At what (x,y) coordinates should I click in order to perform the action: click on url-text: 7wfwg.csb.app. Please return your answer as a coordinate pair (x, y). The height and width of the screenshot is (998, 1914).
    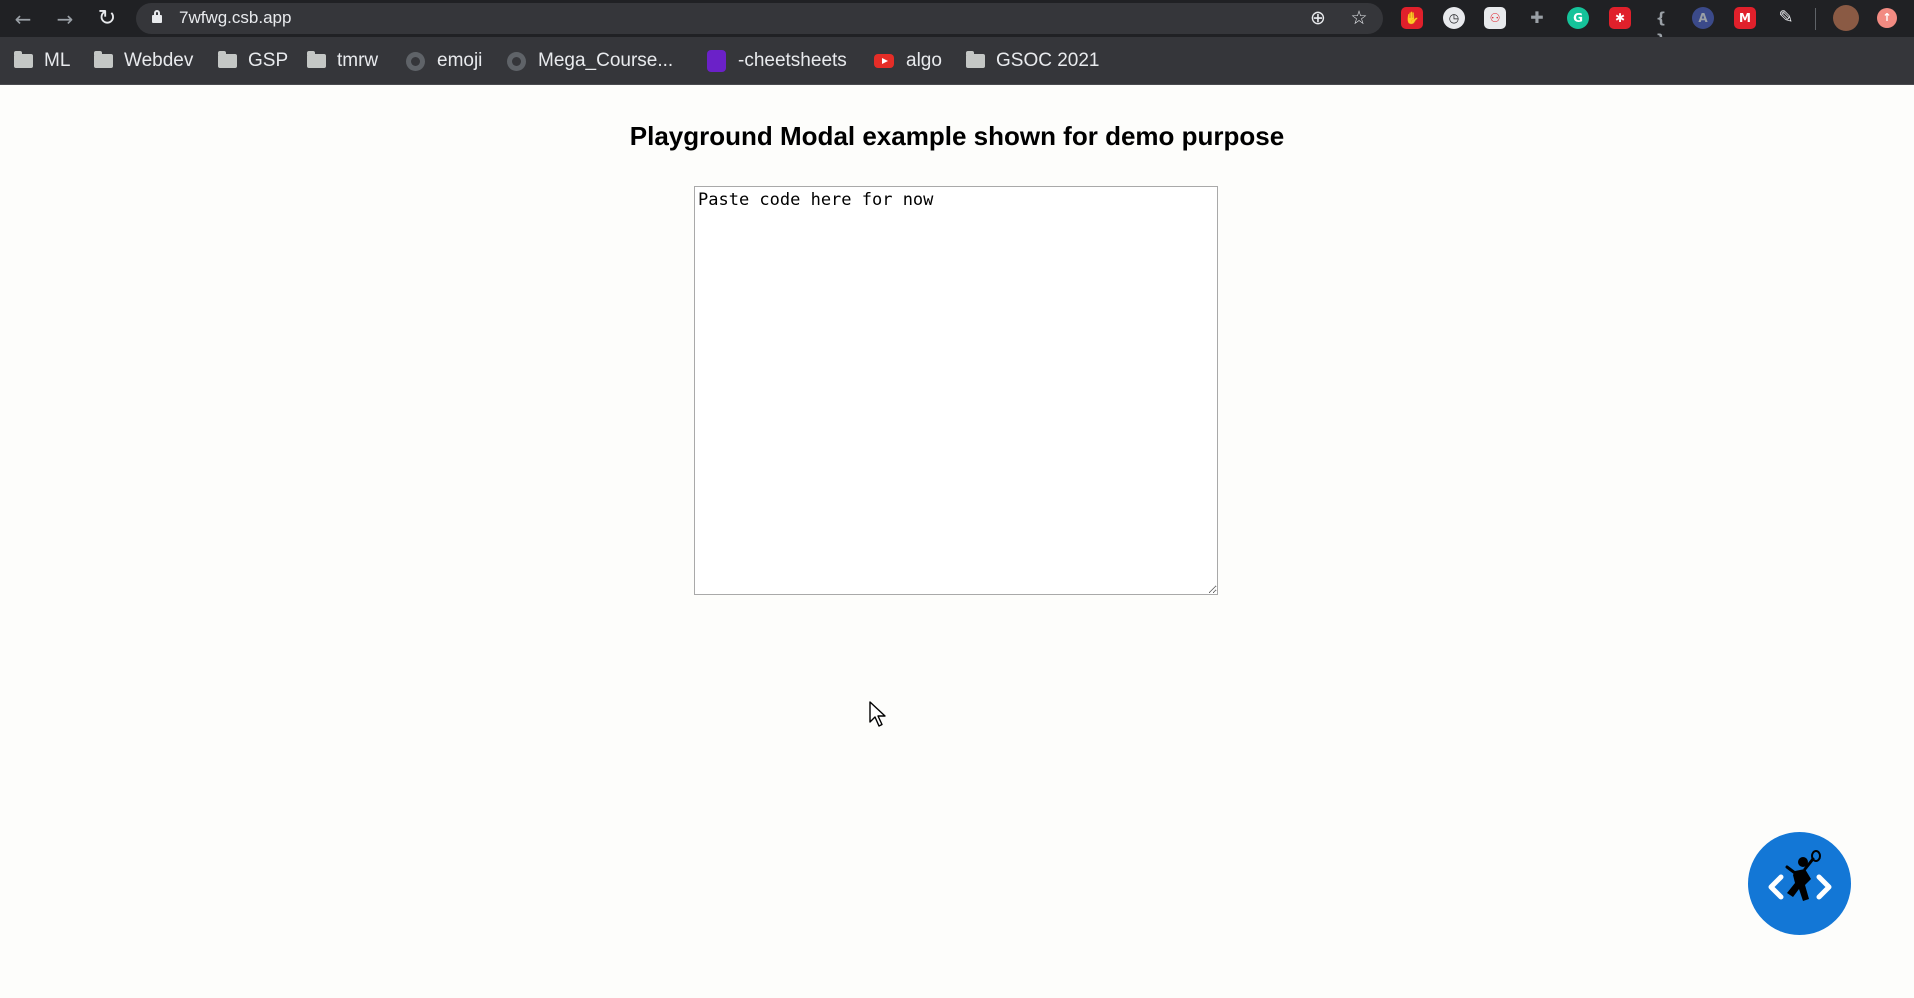
    Looking at the image, I should click on (235, 18).